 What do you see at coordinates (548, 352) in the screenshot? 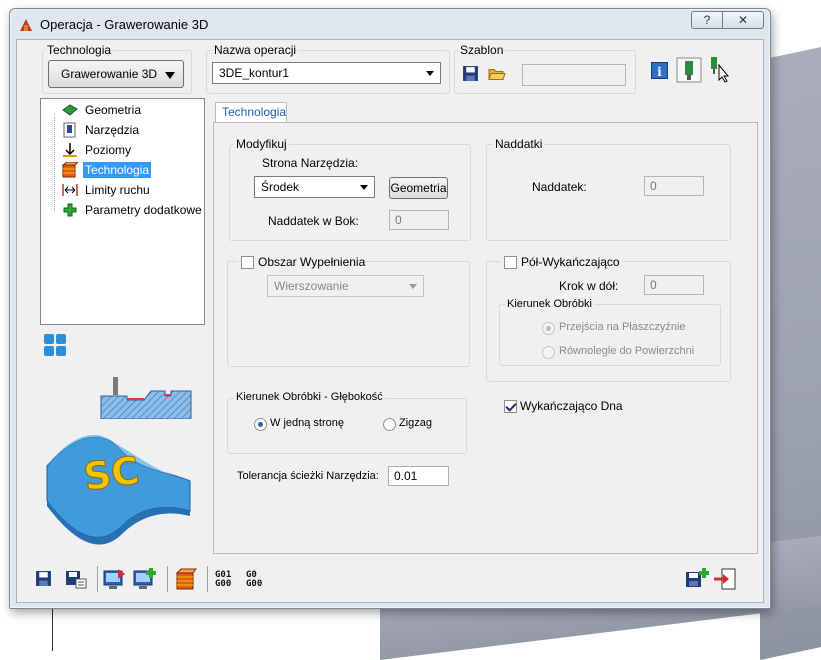
I see `rownolegle-radio` at bounding box center [548, 352].